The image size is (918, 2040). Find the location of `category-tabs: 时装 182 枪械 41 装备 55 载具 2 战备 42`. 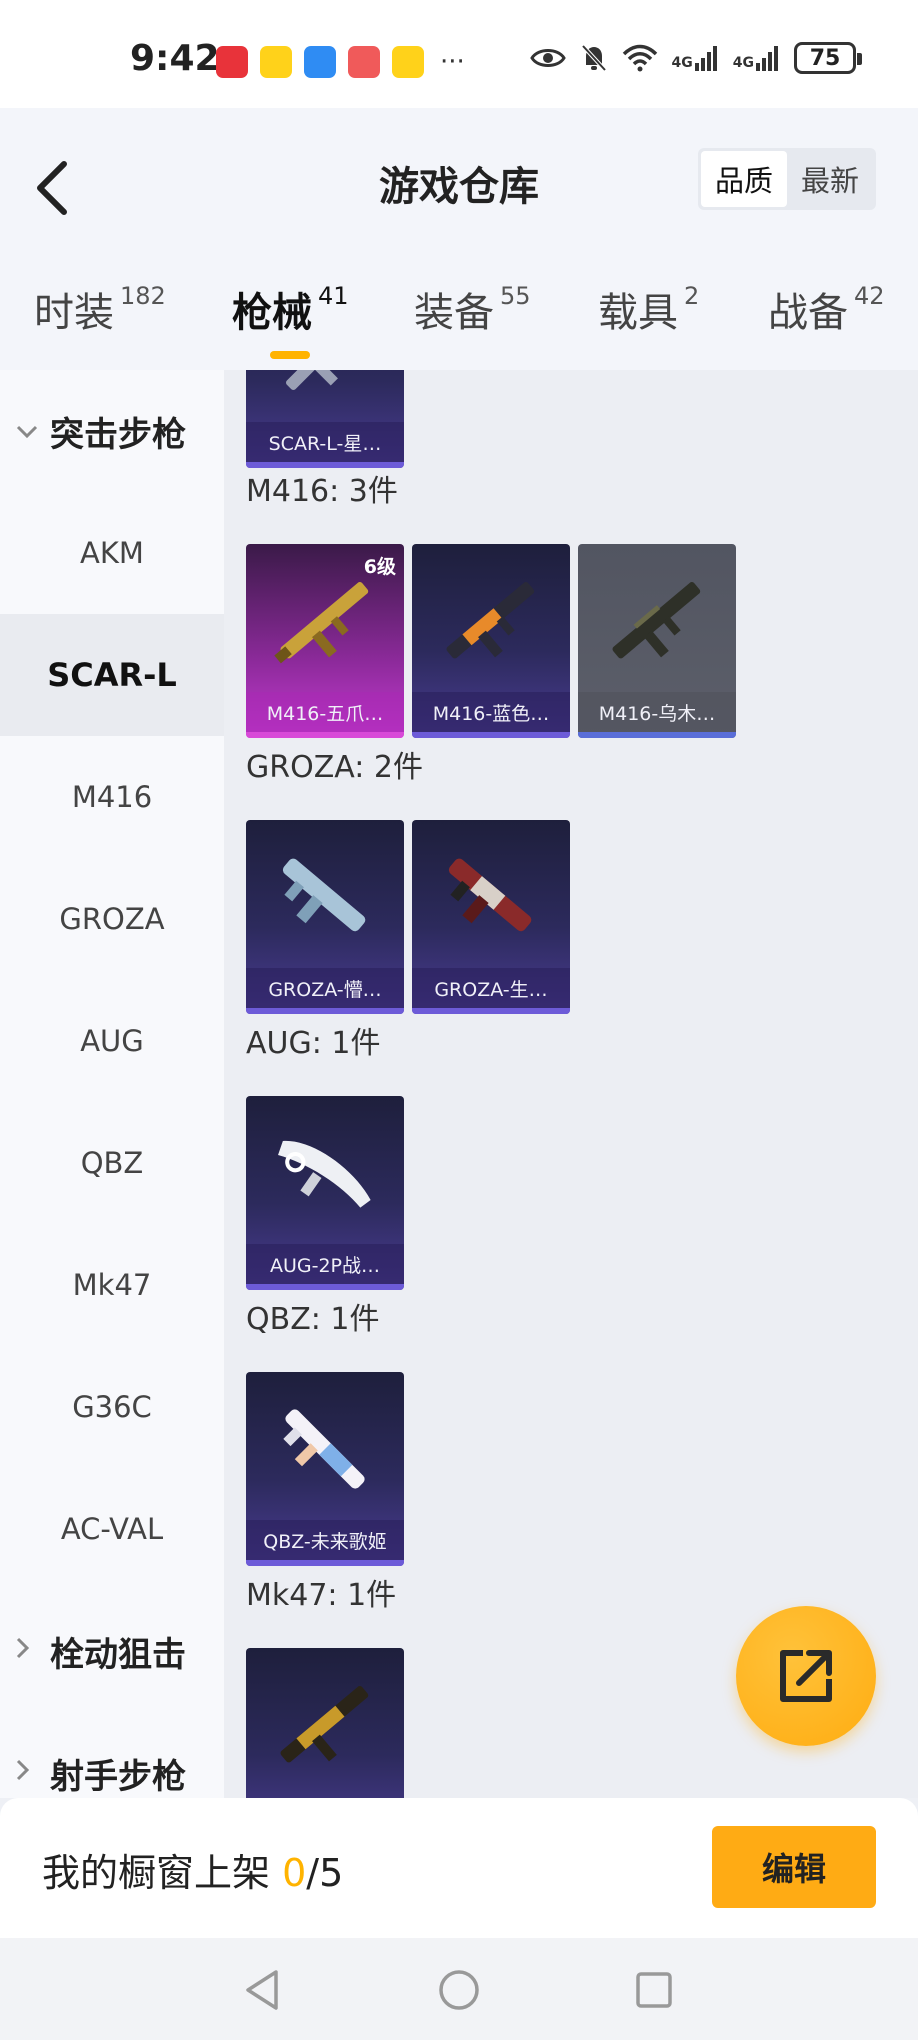

category-tabs: 时装 182 枪械 41 装备 55 载具 2 战备 42 is located at coordinates (459, 325).